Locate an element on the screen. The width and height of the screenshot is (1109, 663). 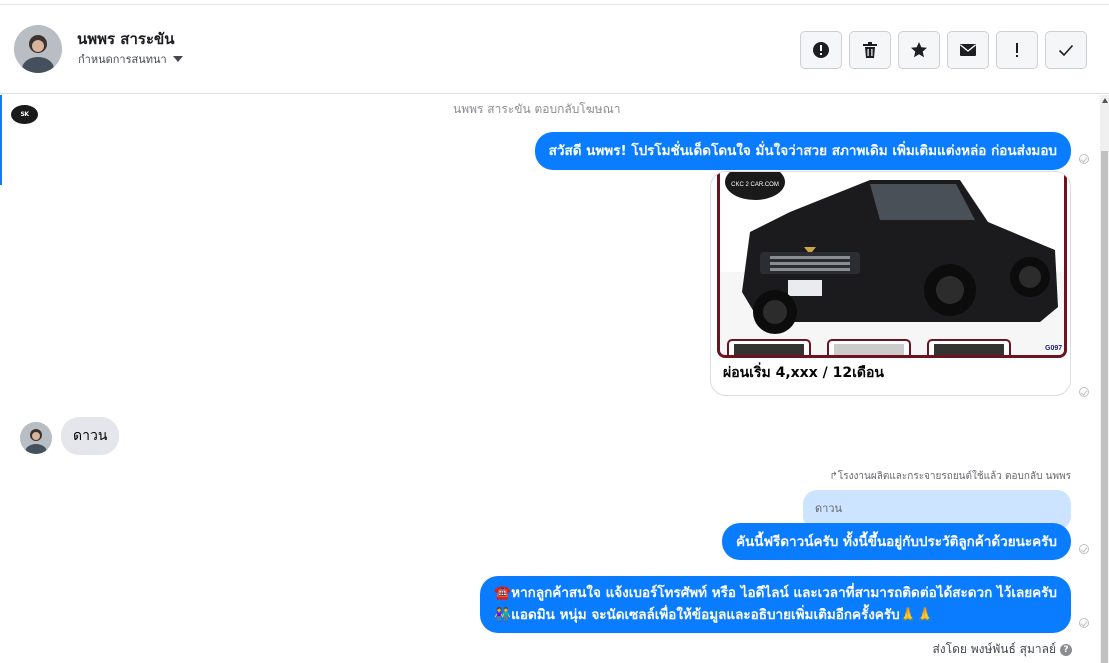
star-button is located at coordinates (919, 50).